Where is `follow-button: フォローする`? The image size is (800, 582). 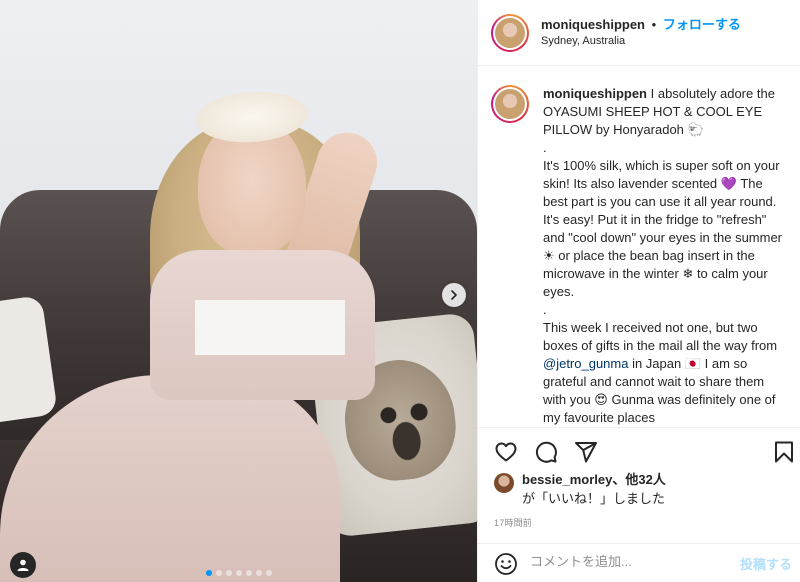
follow-button: フォローする is located at coordinates (702, 24).